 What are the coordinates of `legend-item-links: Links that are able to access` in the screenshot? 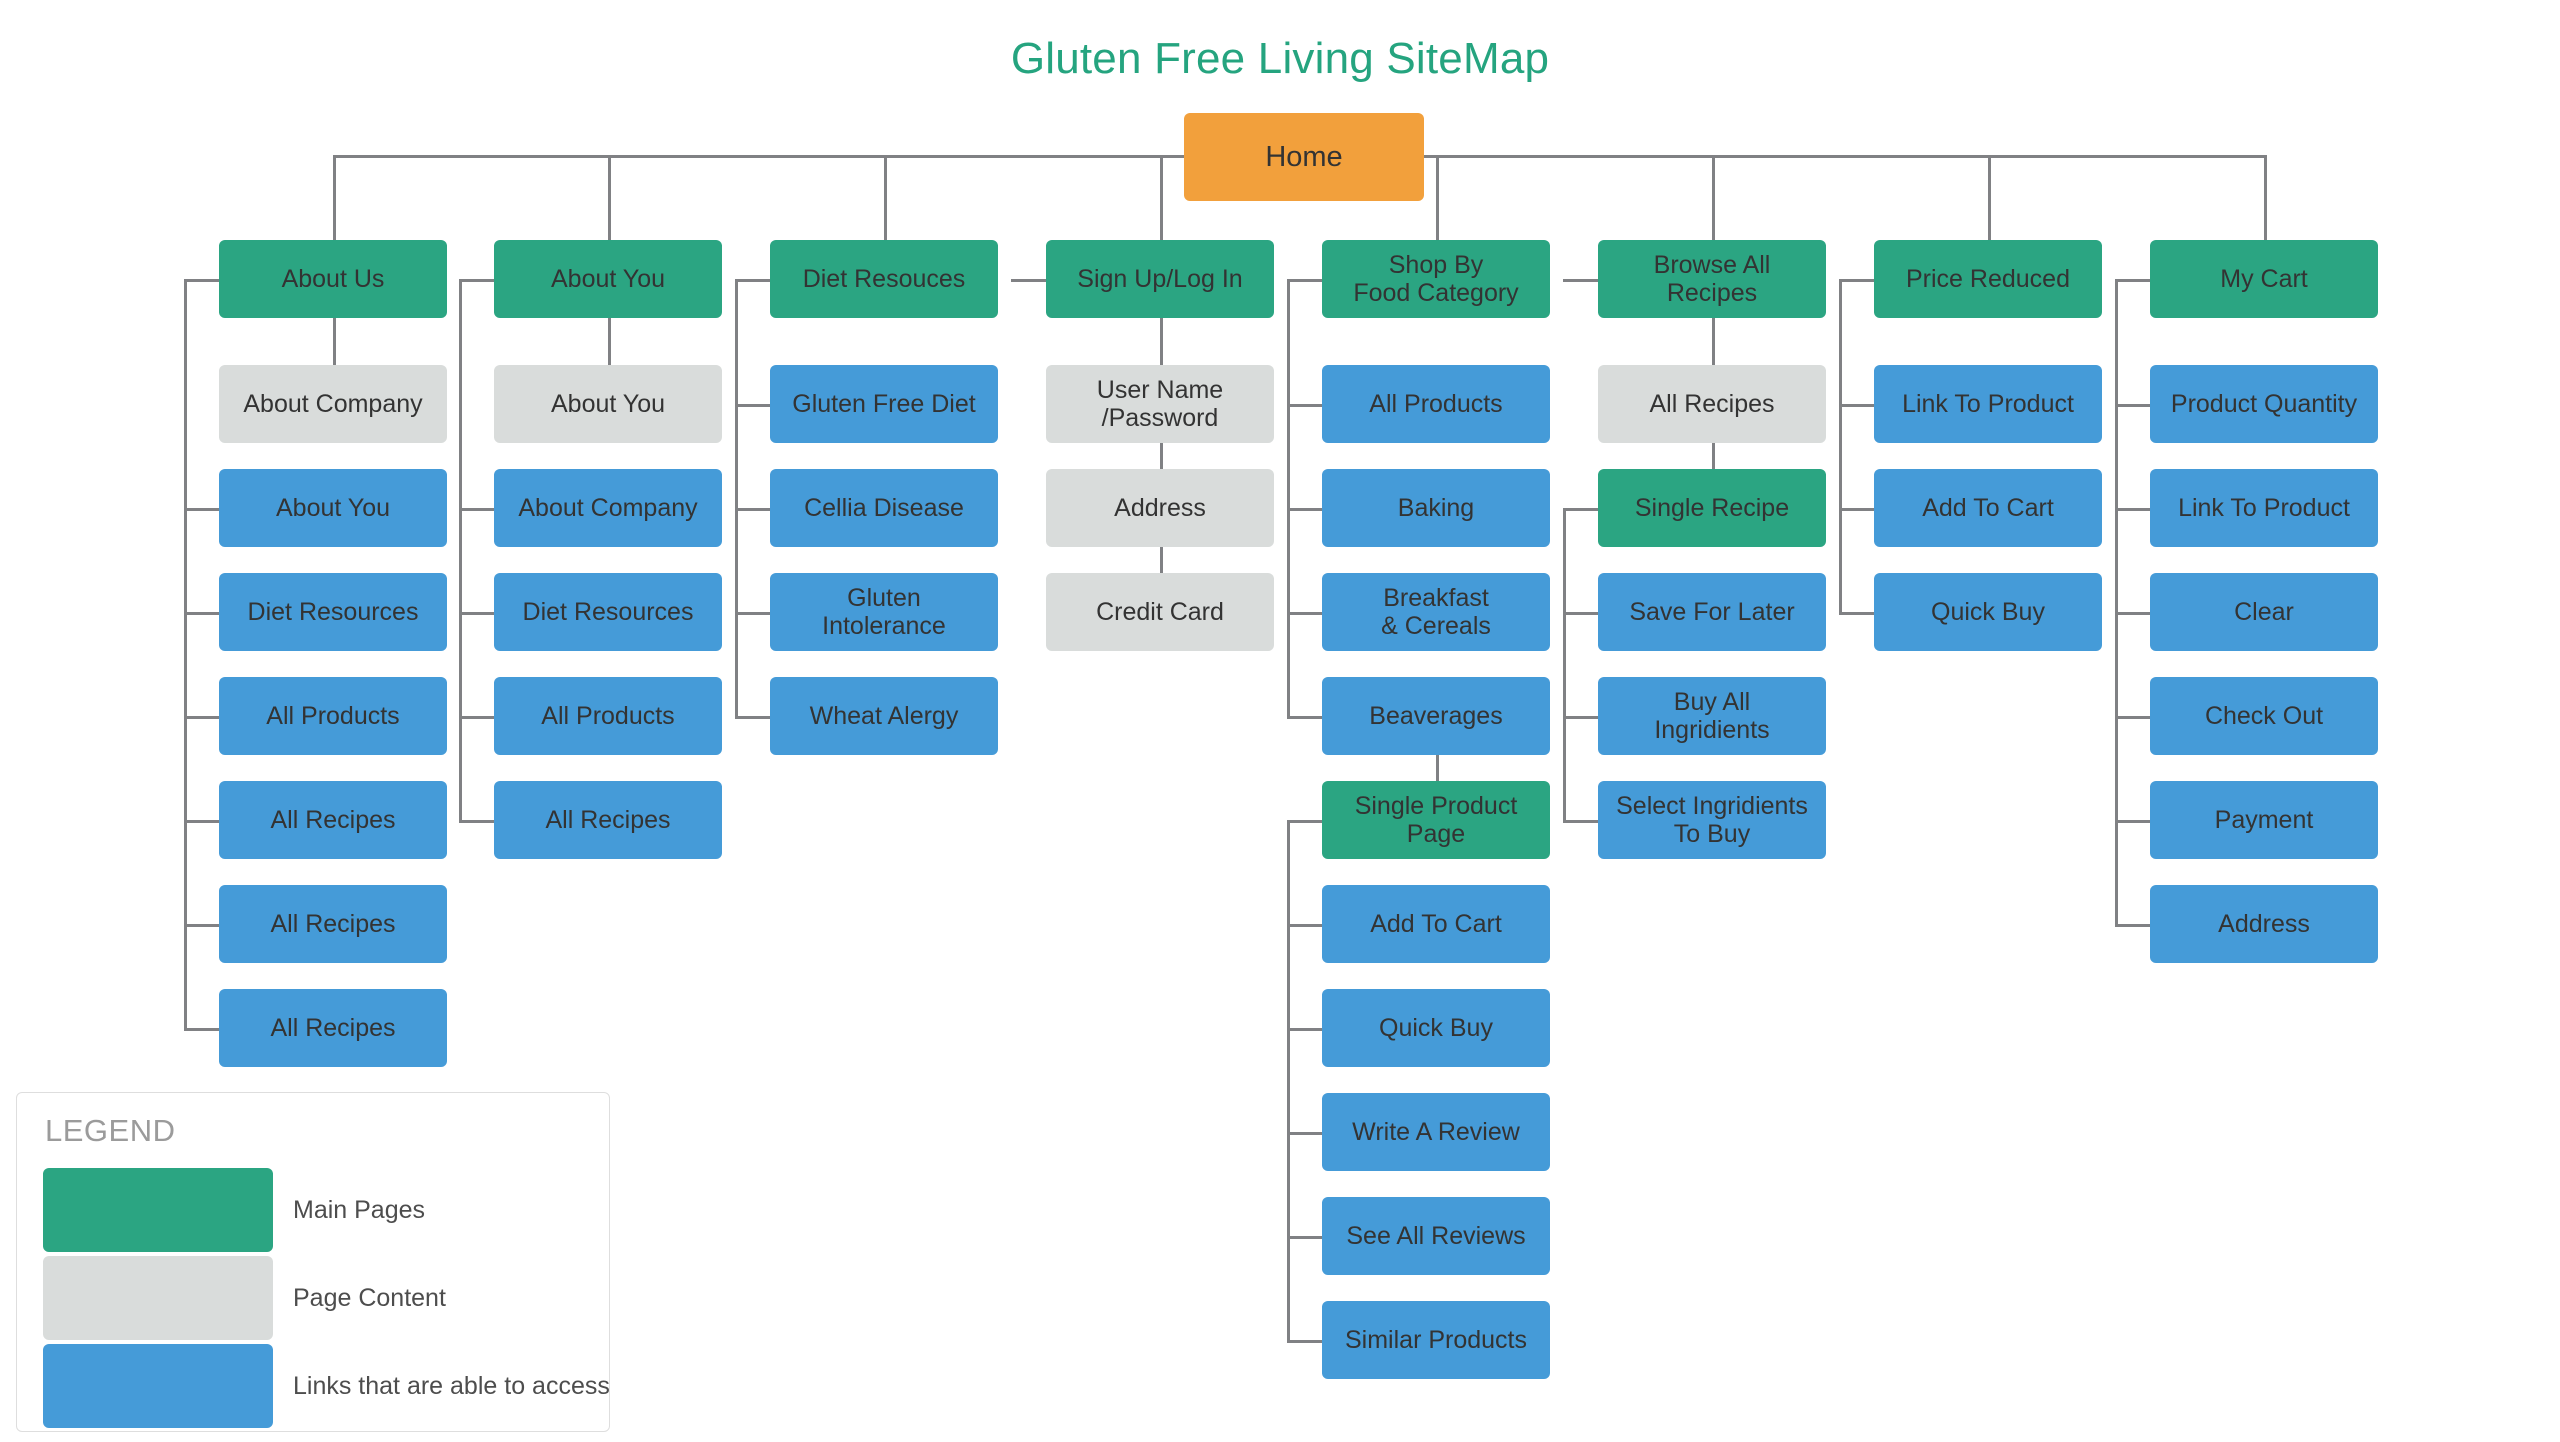 It's located at (326, 1386).